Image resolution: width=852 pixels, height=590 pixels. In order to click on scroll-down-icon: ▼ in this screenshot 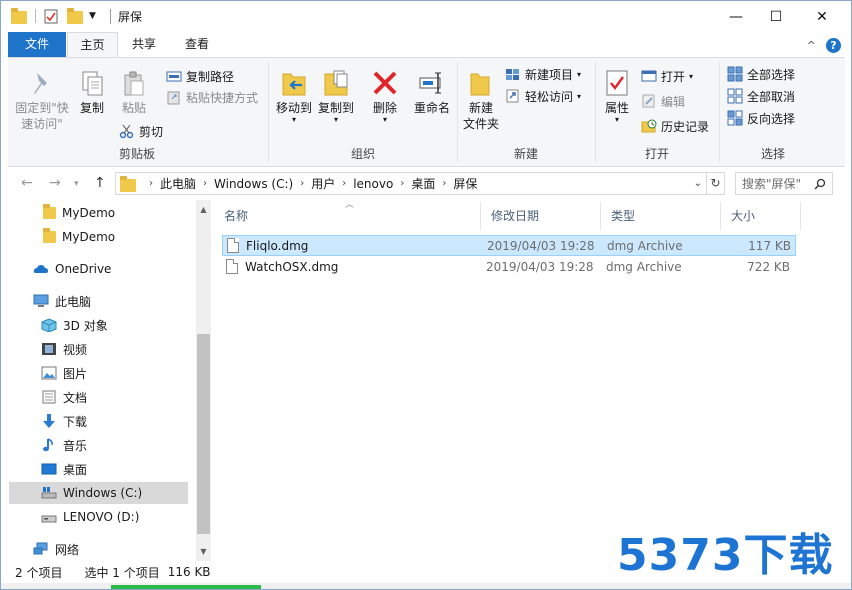, I will do `click(203, 551)`.